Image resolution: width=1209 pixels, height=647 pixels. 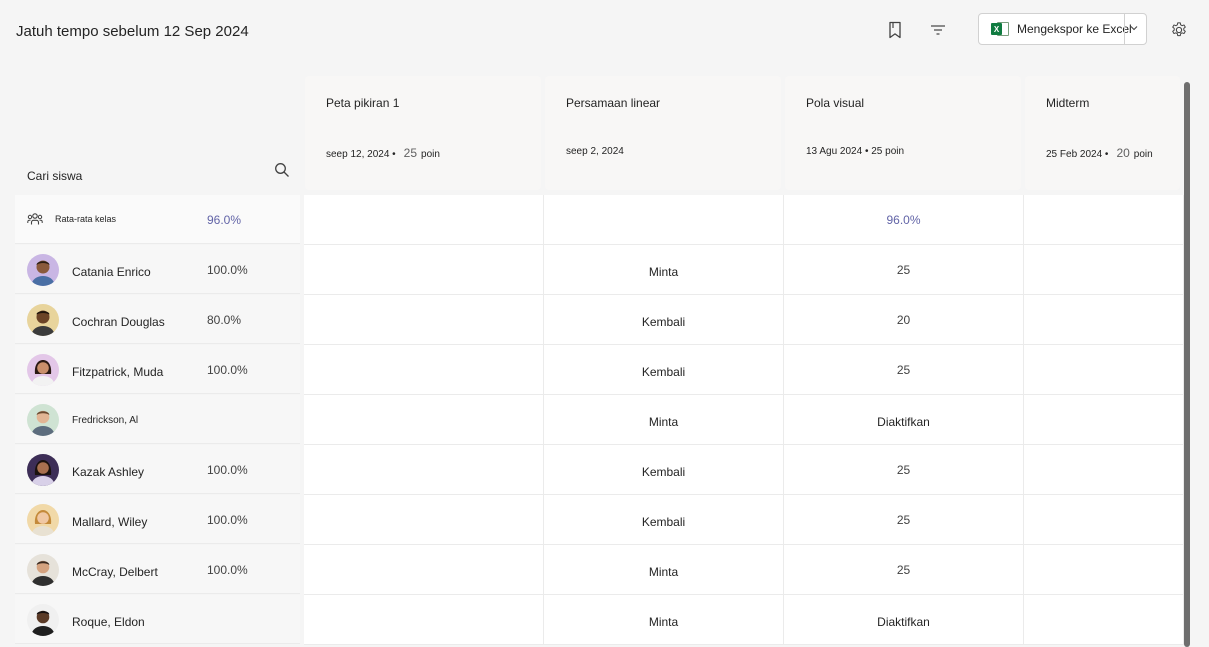 What do you see at coordinates (363, 103) in the screenshot?
I see `assignment-name: Peta pikiran 1` at bounding box center [363, 103].